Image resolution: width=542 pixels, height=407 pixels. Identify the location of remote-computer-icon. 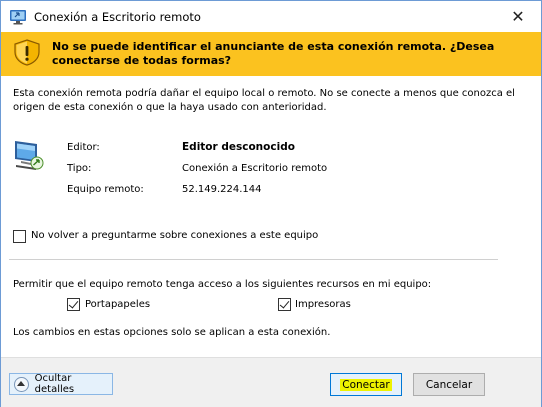
(29, 155).